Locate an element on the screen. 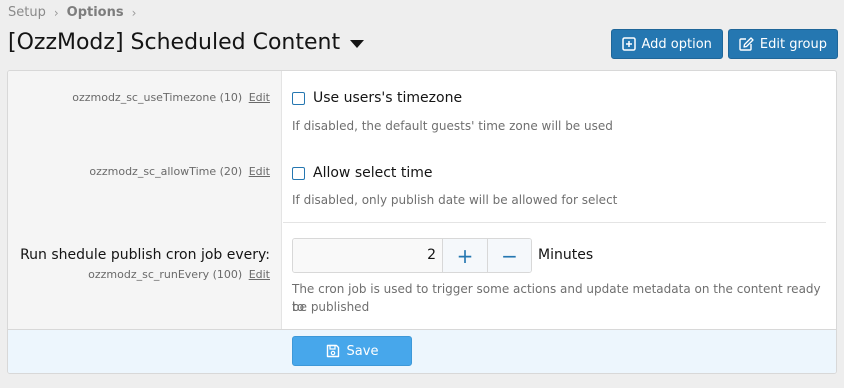 The image size is (844, 388). breadcrumb-item-options: Options is located at coordinates (95, 12).